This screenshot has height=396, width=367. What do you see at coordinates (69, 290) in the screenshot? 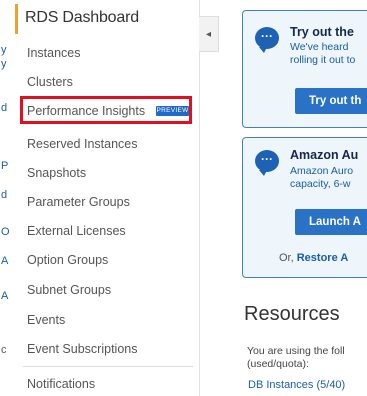
I see `sidebar-item-subnet-groups: Subnet Groups` at bounding box center [69, 290].